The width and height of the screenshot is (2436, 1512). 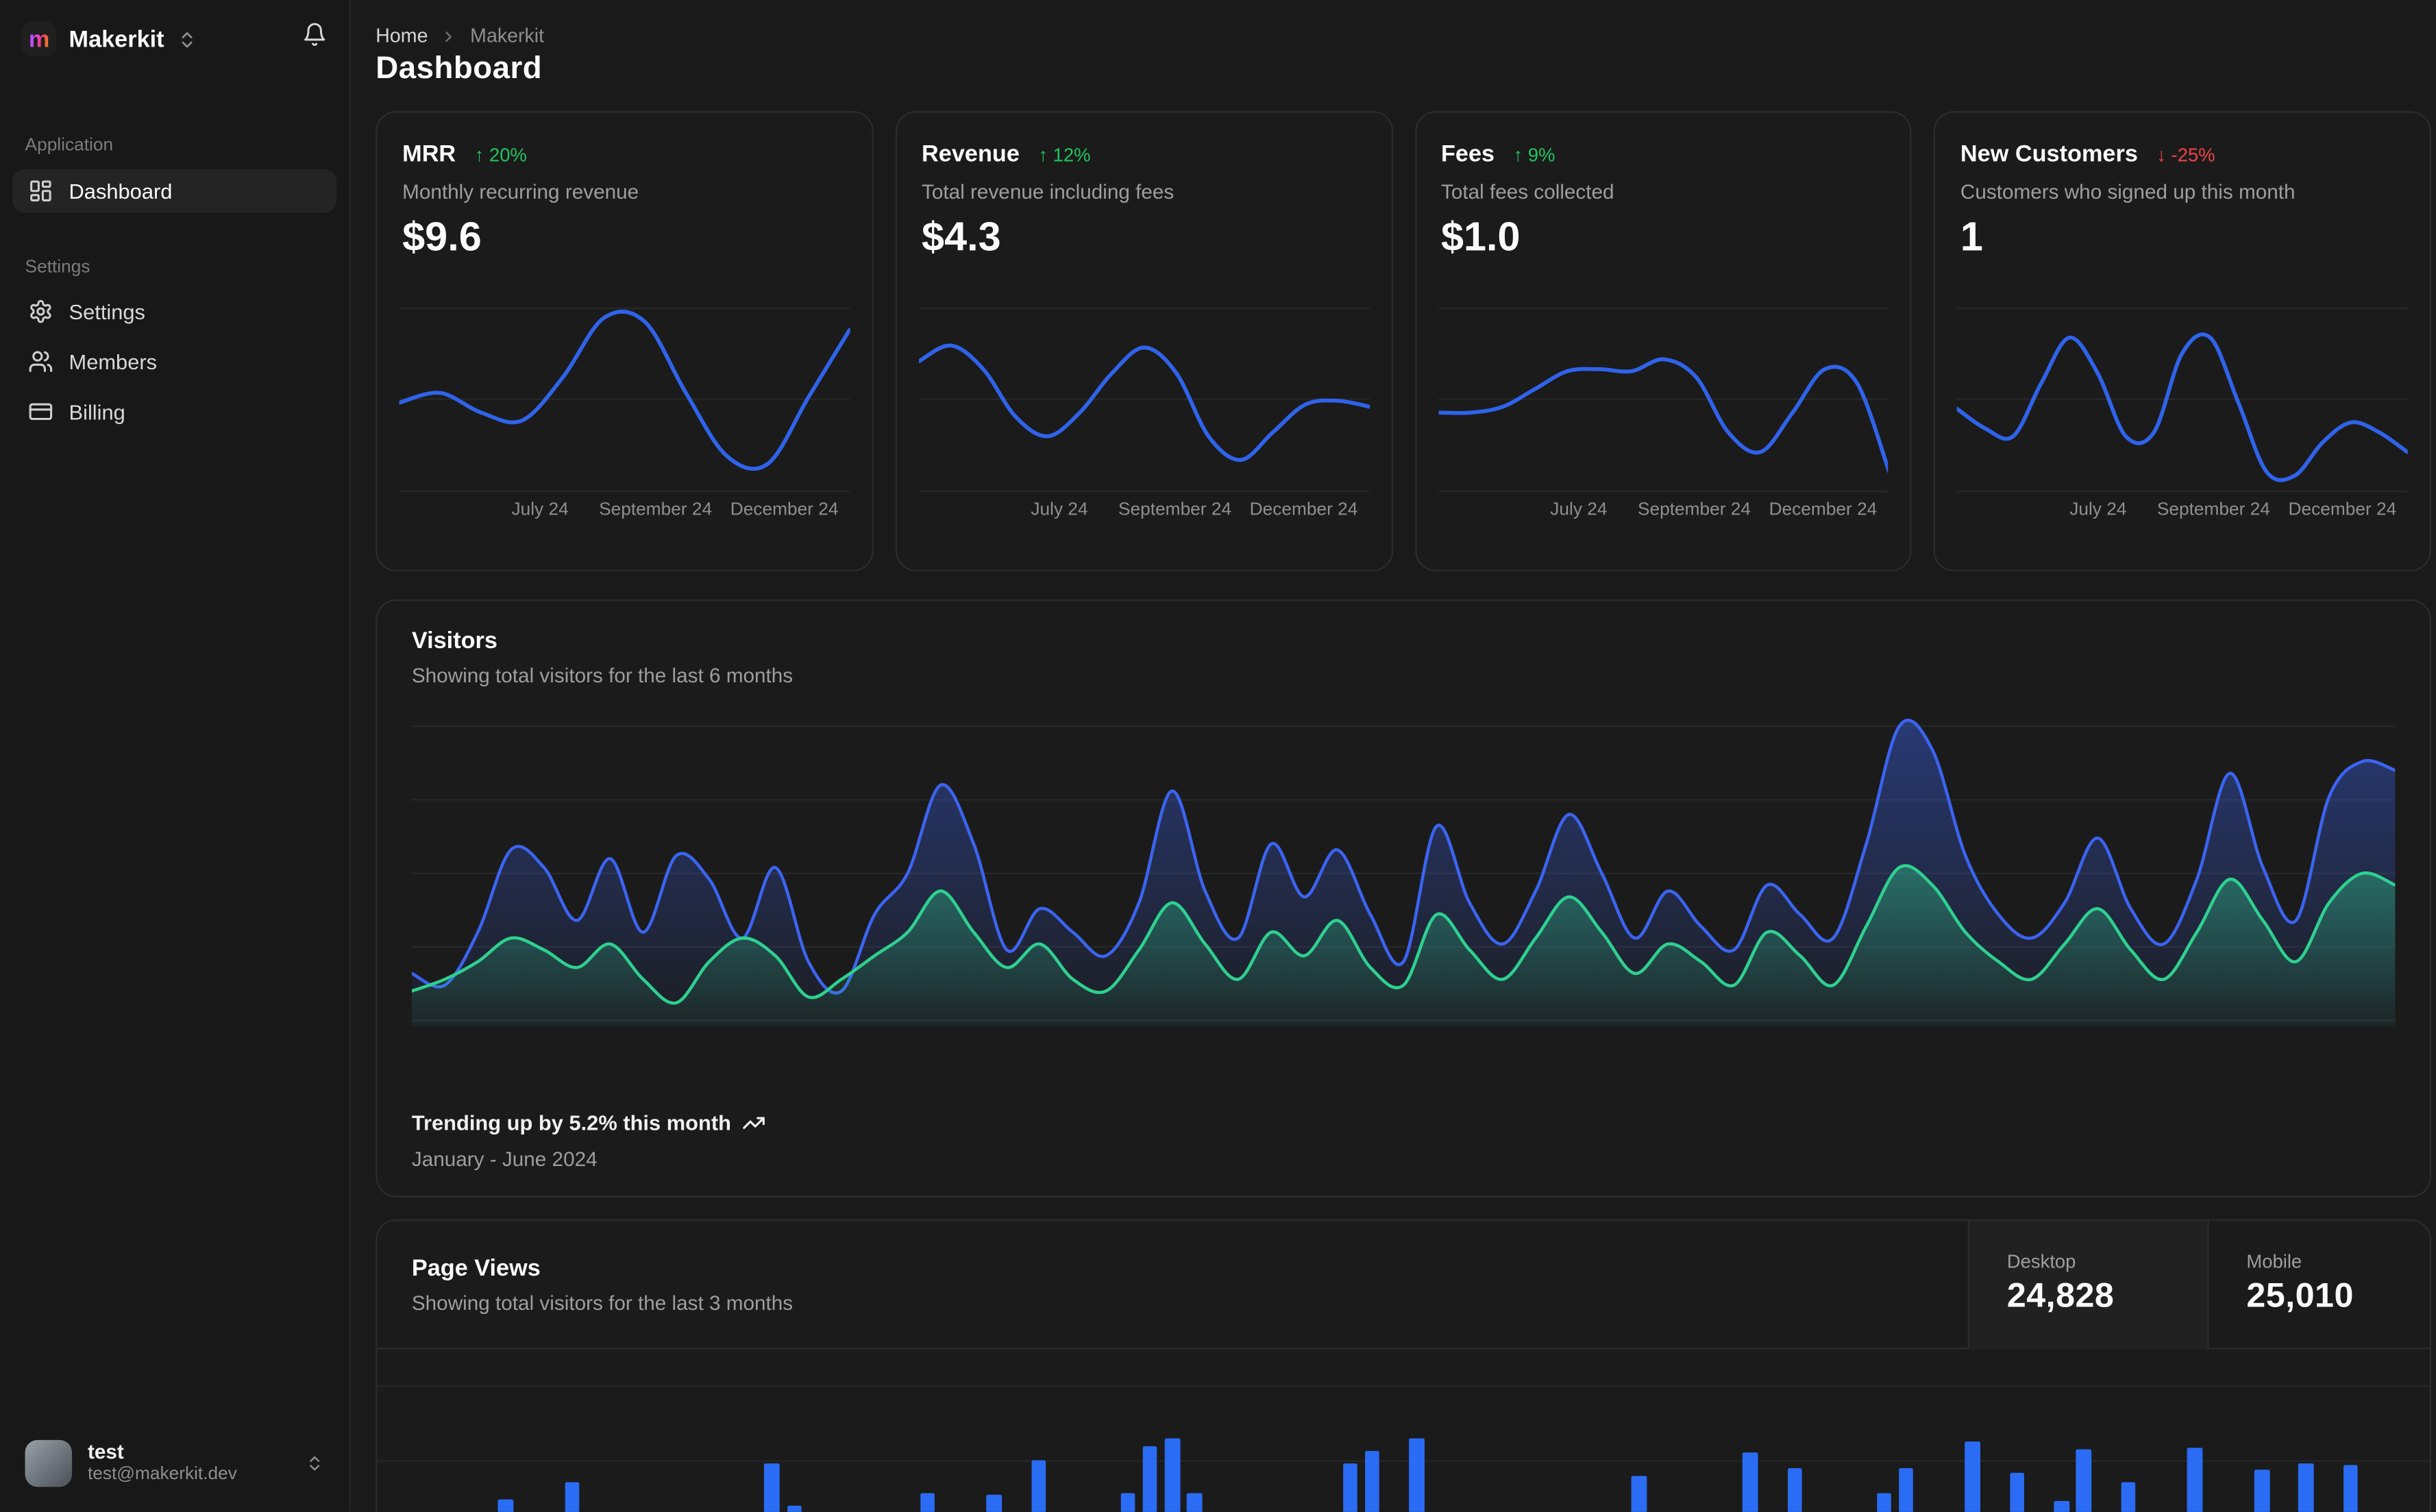 What do you see at coordinates (116, 39) in the screenshot?
I see `workspace-name: Makerkit` at bounding box center [116, 39].